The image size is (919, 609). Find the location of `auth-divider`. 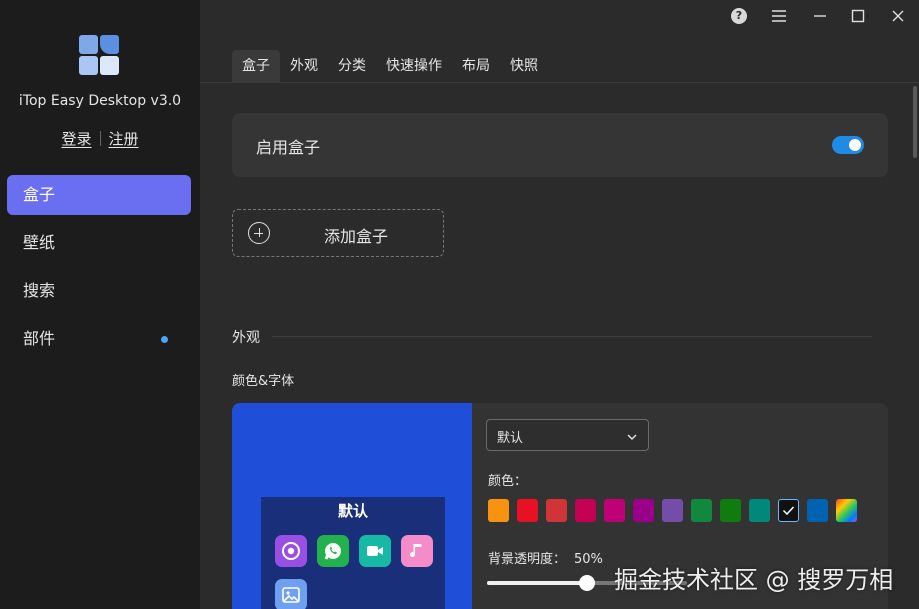

auth-divider is located at coordinates (100, 138).